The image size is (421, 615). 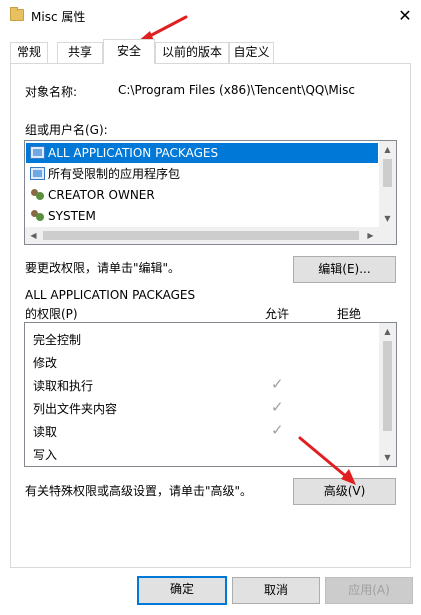 I want to click on tab-security: 安全, so click(x=129, y=51).